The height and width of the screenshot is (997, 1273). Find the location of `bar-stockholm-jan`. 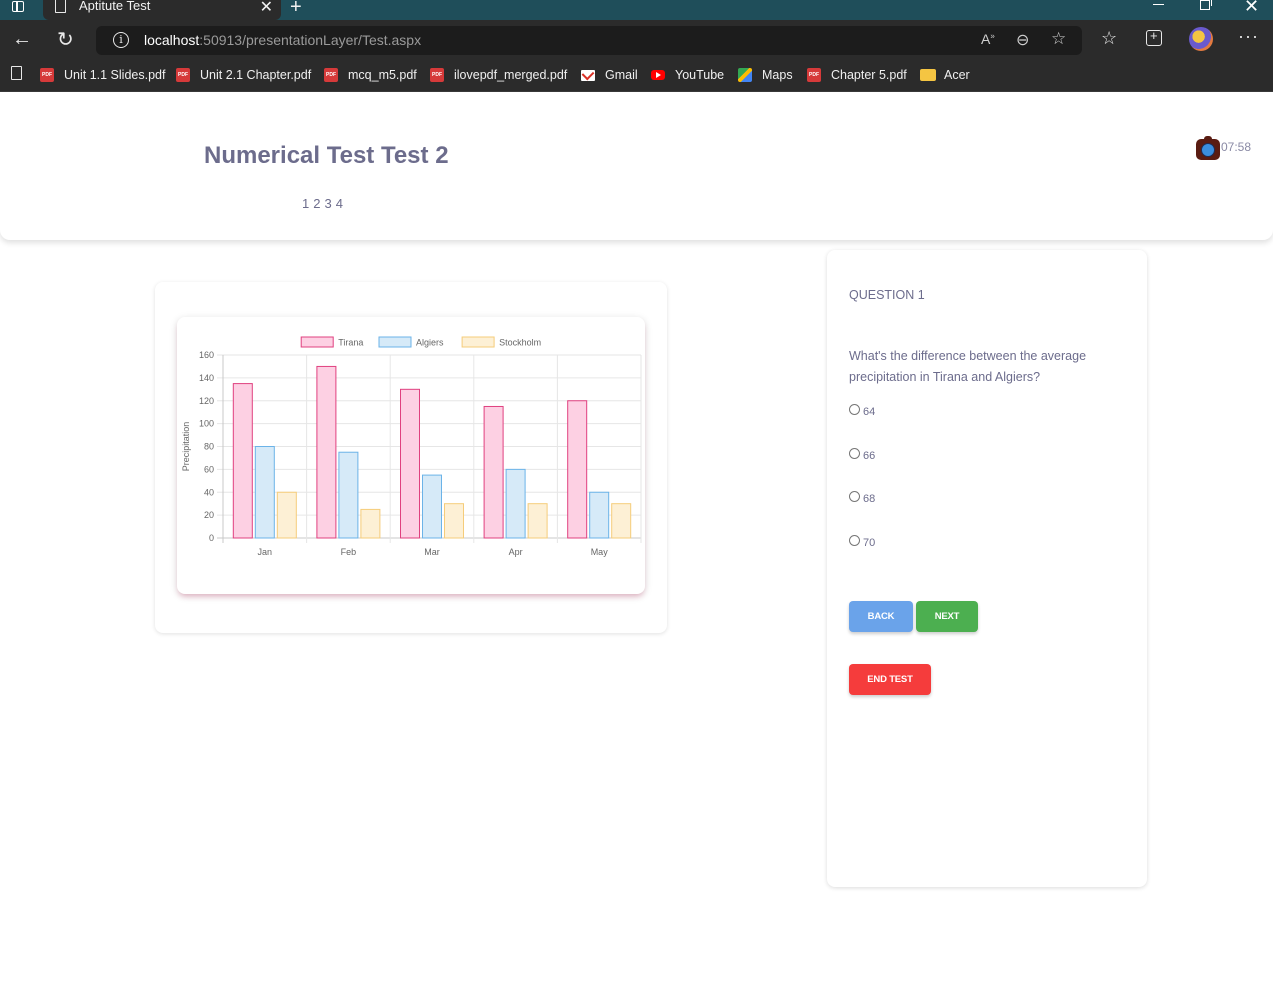

bar-stockholm-jan is located at coordinates (286, 515).